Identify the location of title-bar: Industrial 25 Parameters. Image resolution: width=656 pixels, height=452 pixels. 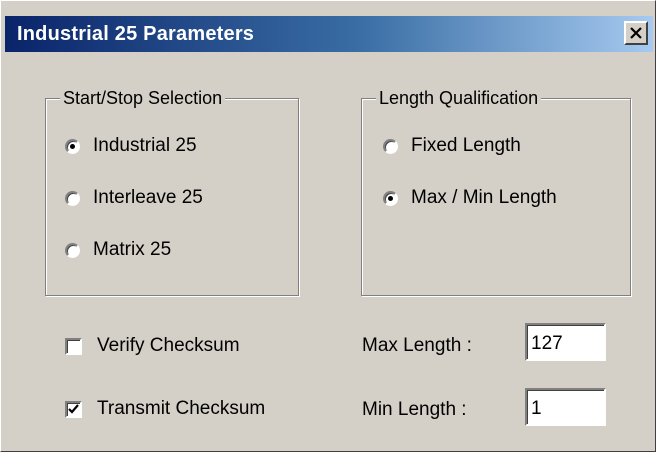
(329, 34).